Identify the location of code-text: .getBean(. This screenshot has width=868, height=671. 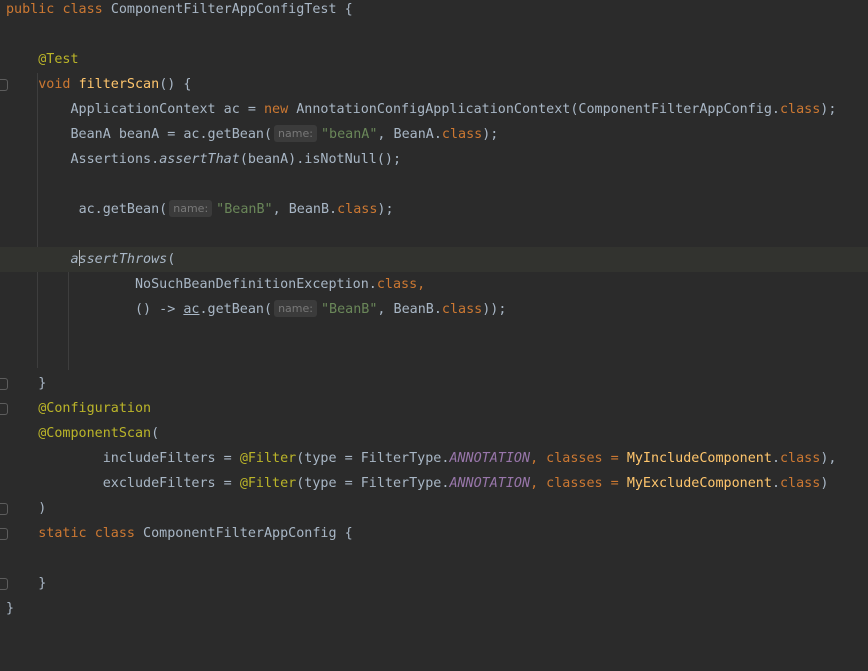
(236, 309).